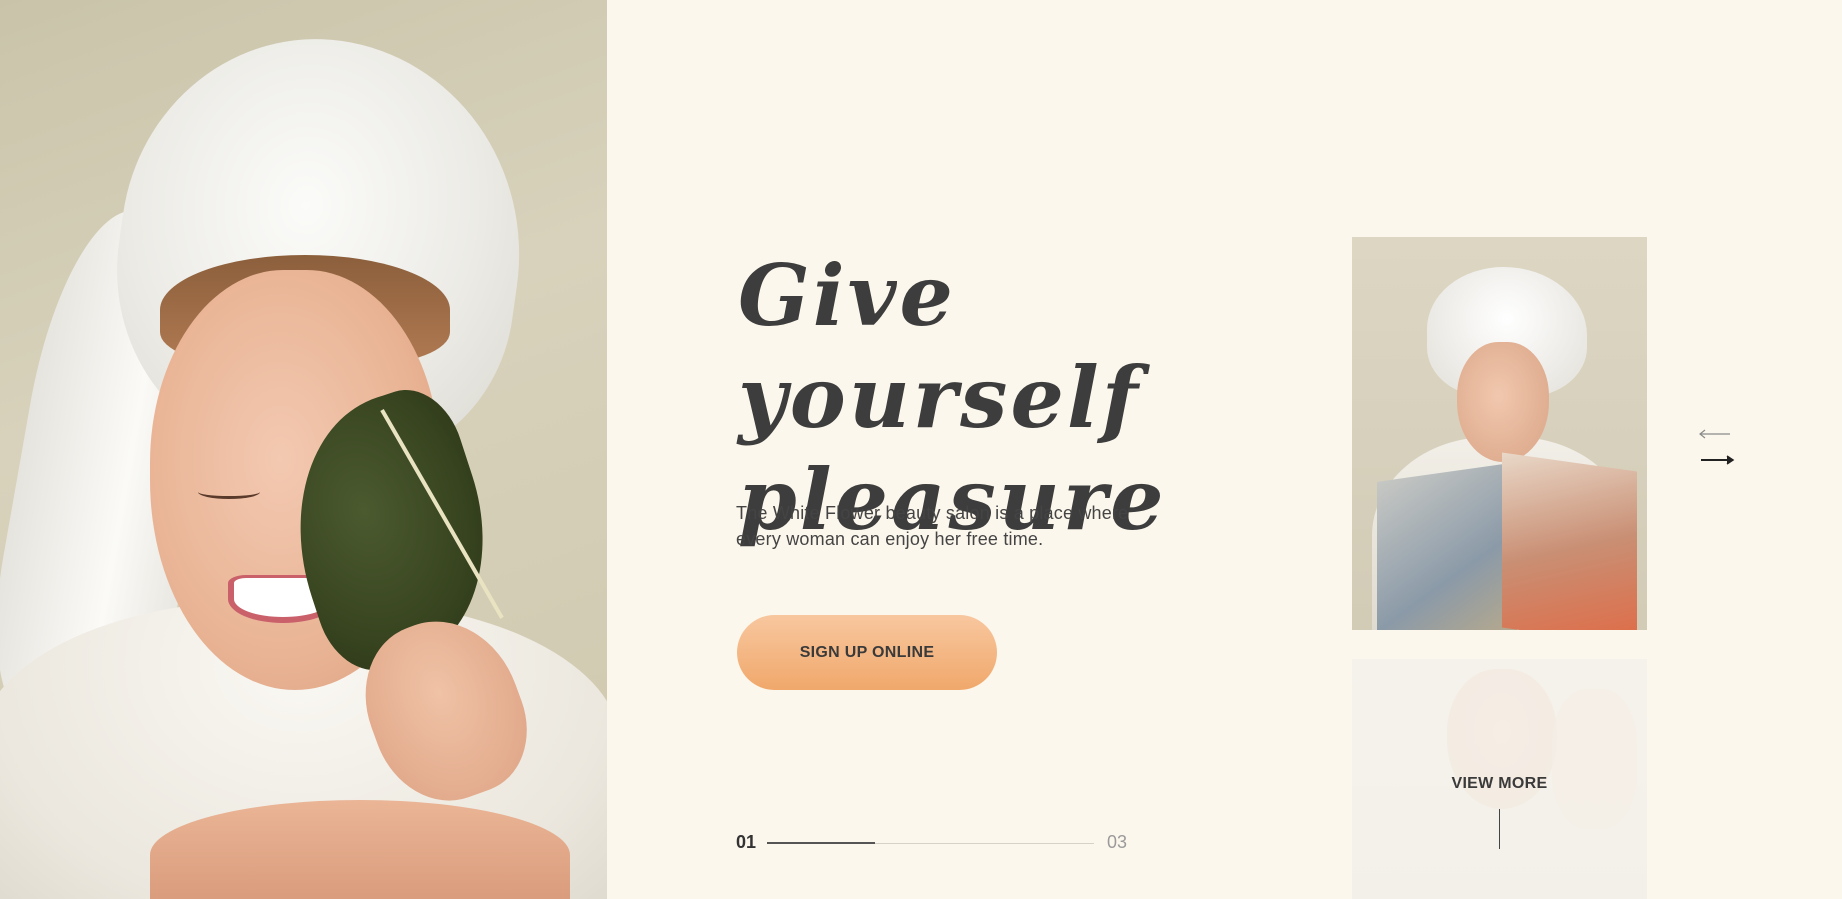 This screenshot has height=899, width=1842. Describe the element at coordinates (1715, 434) in the screenshot. I see `arrow-left-icon` at that location.